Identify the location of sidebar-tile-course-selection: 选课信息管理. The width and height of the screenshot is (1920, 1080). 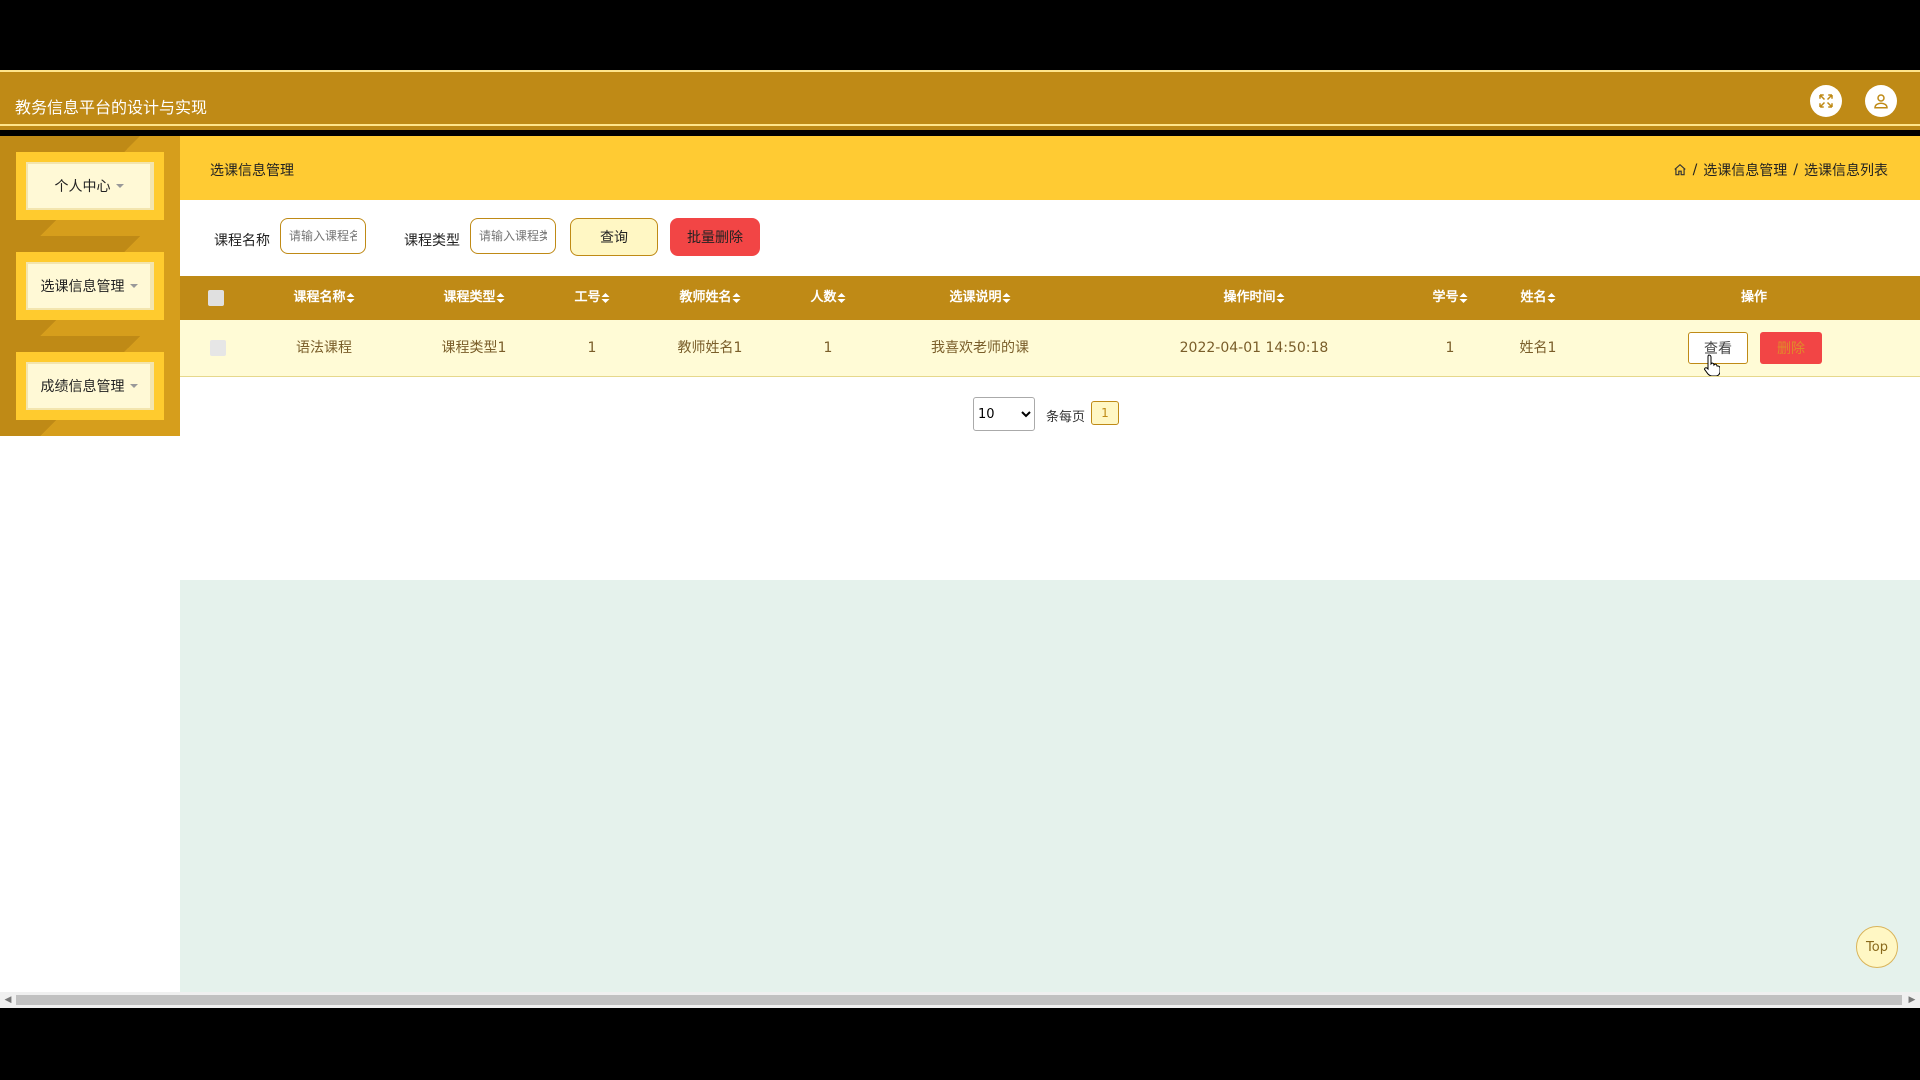
(90, 286).